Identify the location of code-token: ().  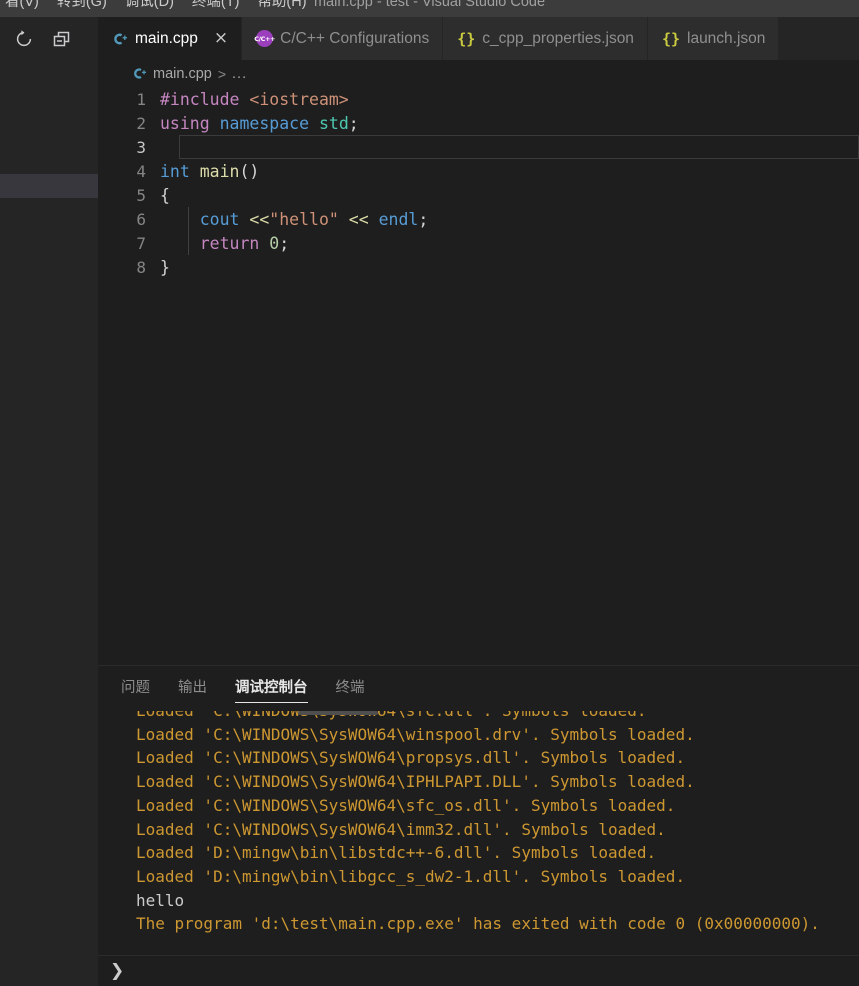
(249, 171).